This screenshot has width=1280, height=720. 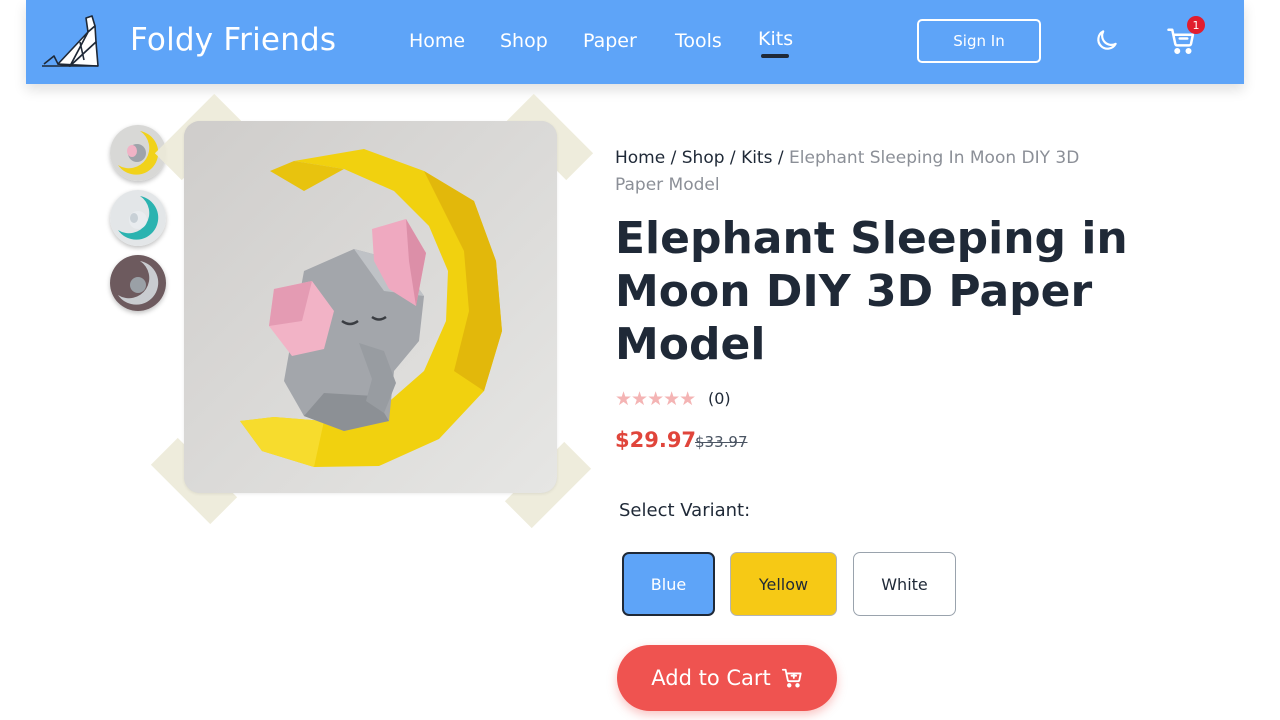 What do you see at coordinates (437, 41) in the screenshot?
I see `nav-link-home: Home` at bounding box center [437, 41].